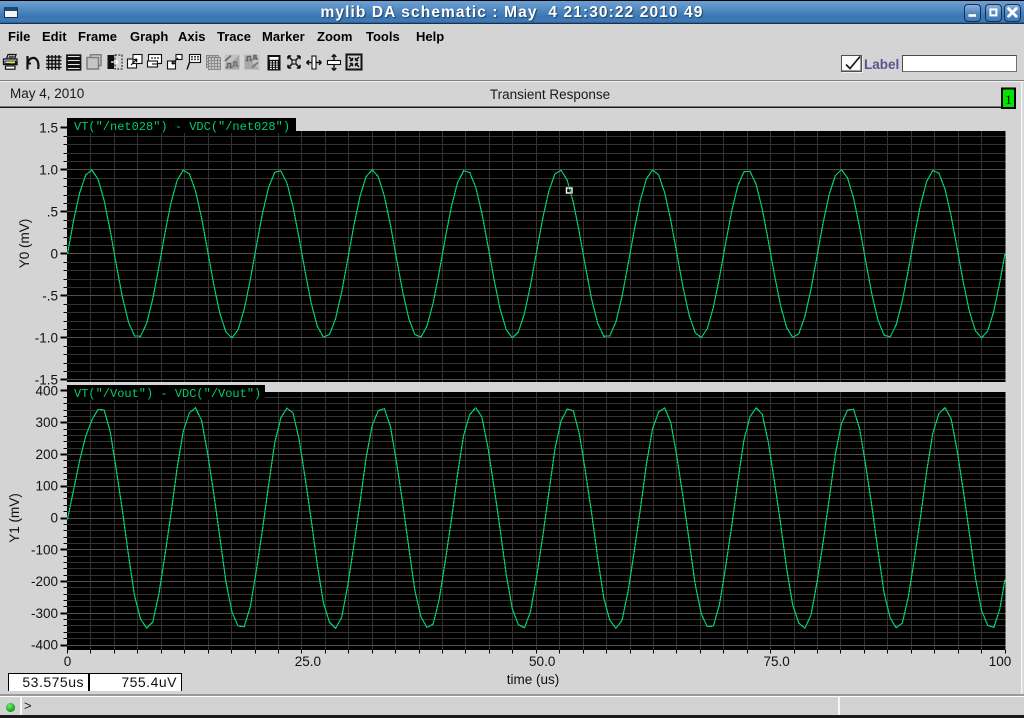 The image size is (1024, 718). I want to click on svg-text: 1.0, so click(48, 169).